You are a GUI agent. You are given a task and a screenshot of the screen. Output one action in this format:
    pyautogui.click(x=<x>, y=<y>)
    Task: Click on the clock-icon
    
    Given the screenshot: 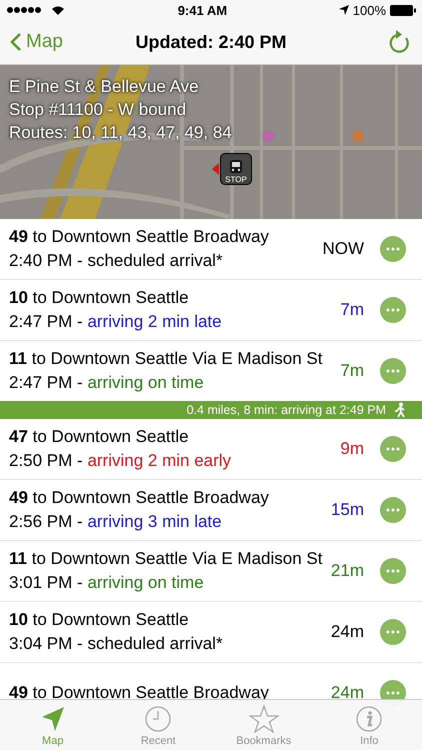 What is the action you would take?
    pyautogui.click(x=158, y=719)
    